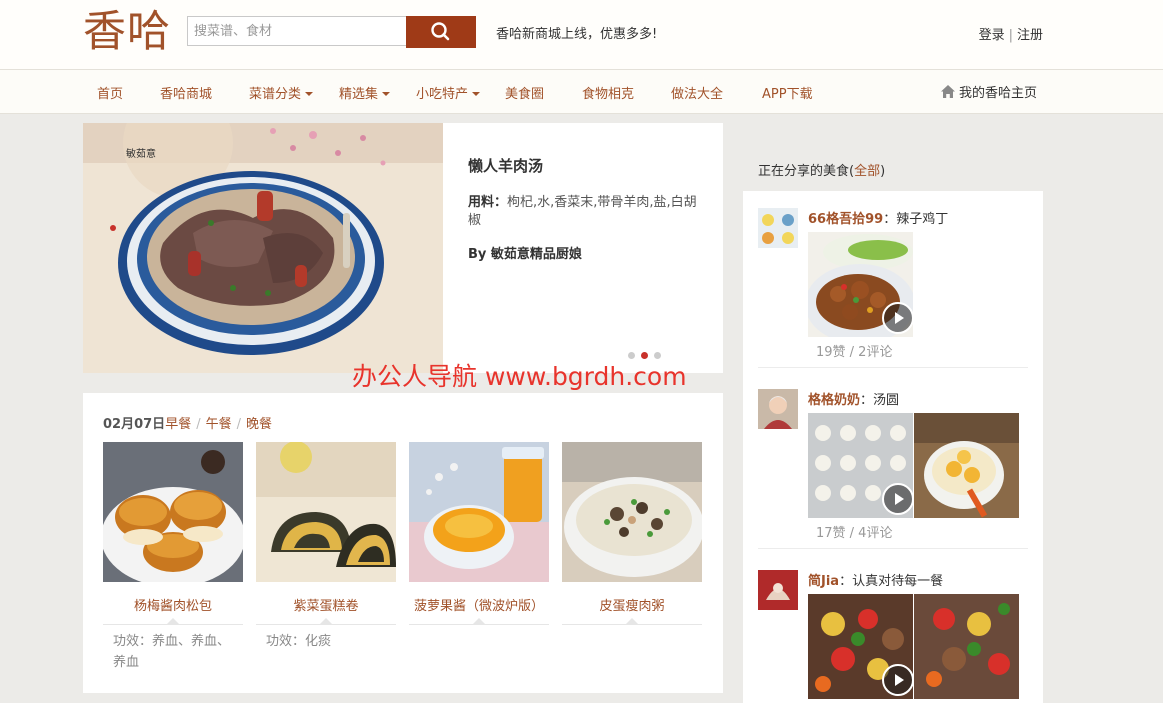 This screenshot has width=1163, height=703. I want to click on view-all-link: 全部, so click(867, 171).